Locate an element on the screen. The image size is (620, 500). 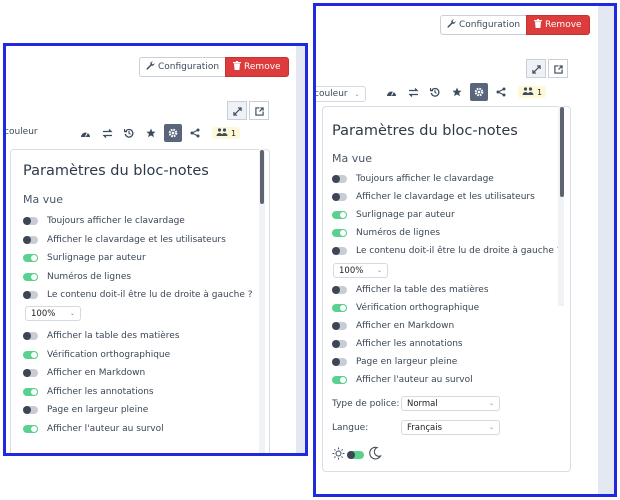
theme-toggle is located at coordinates (357, 454).